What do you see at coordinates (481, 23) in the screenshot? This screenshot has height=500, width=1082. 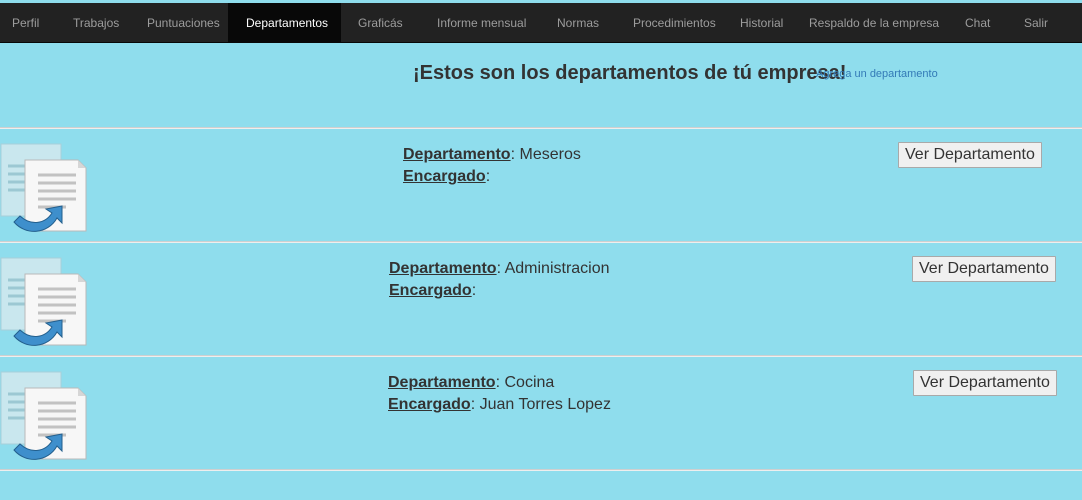 I see `nav-informe-mensual: Informe mensual` at bounding box center [481, 23].